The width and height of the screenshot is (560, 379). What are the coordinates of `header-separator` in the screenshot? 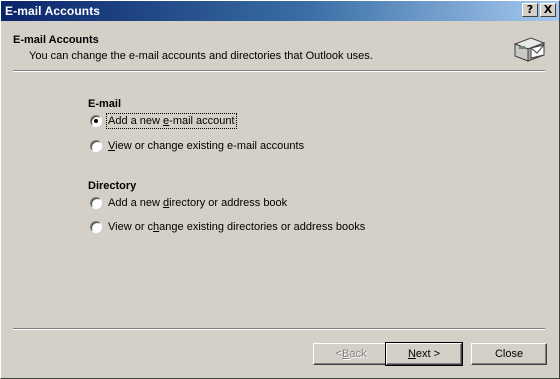 It's located at (279, 71).